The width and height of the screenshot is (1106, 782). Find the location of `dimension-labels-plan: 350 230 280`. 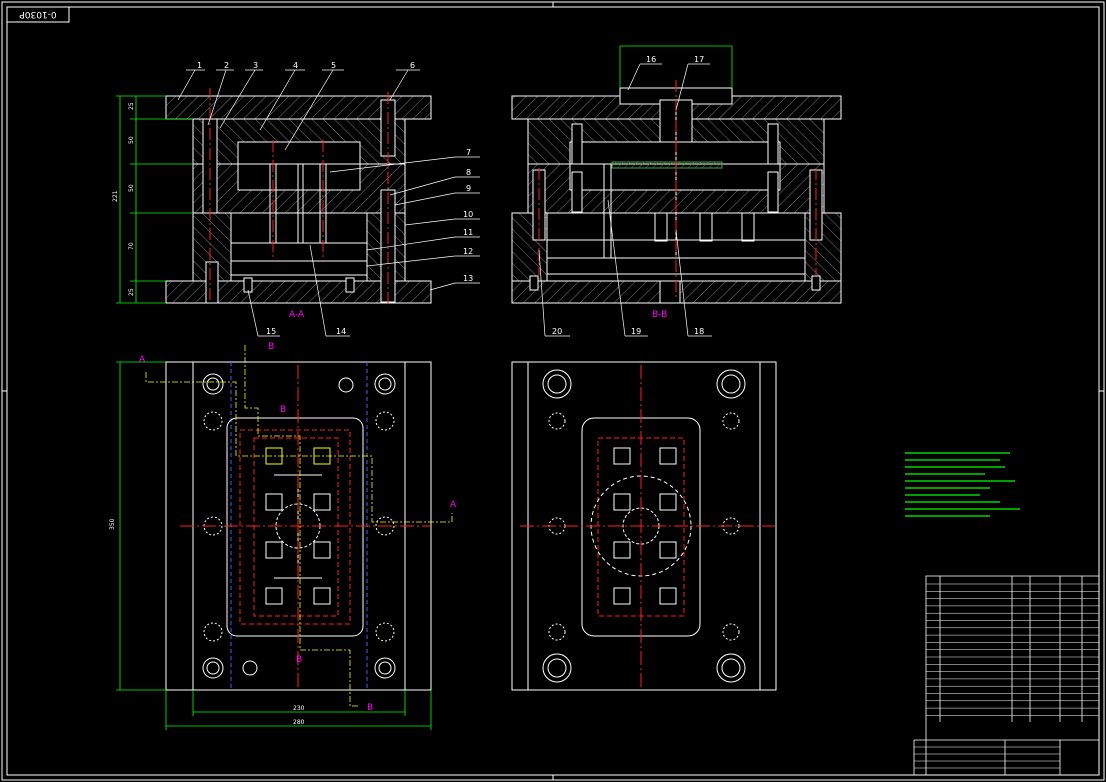

dimension-labels-plan: 350 230 280 is located at coordinates (207, 622).